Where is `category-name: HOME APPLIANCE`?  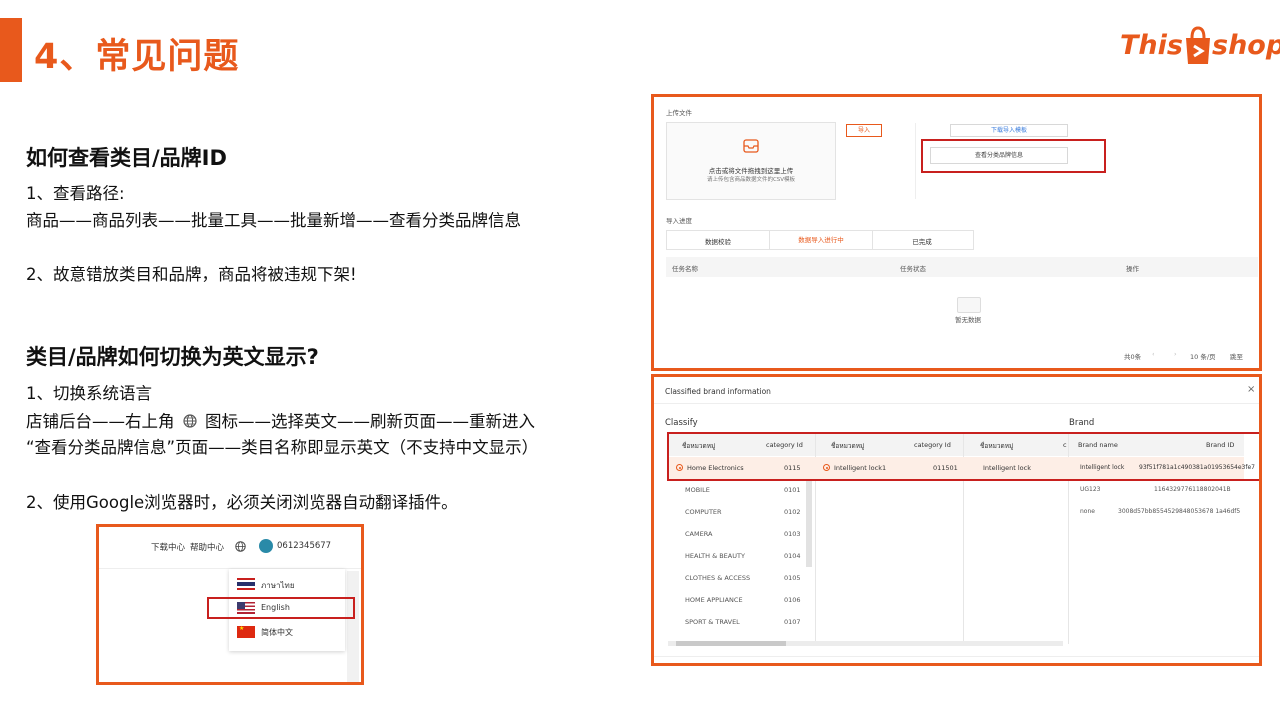
category-name: HOME APPLIANCE is located at coordinates (714, 600).